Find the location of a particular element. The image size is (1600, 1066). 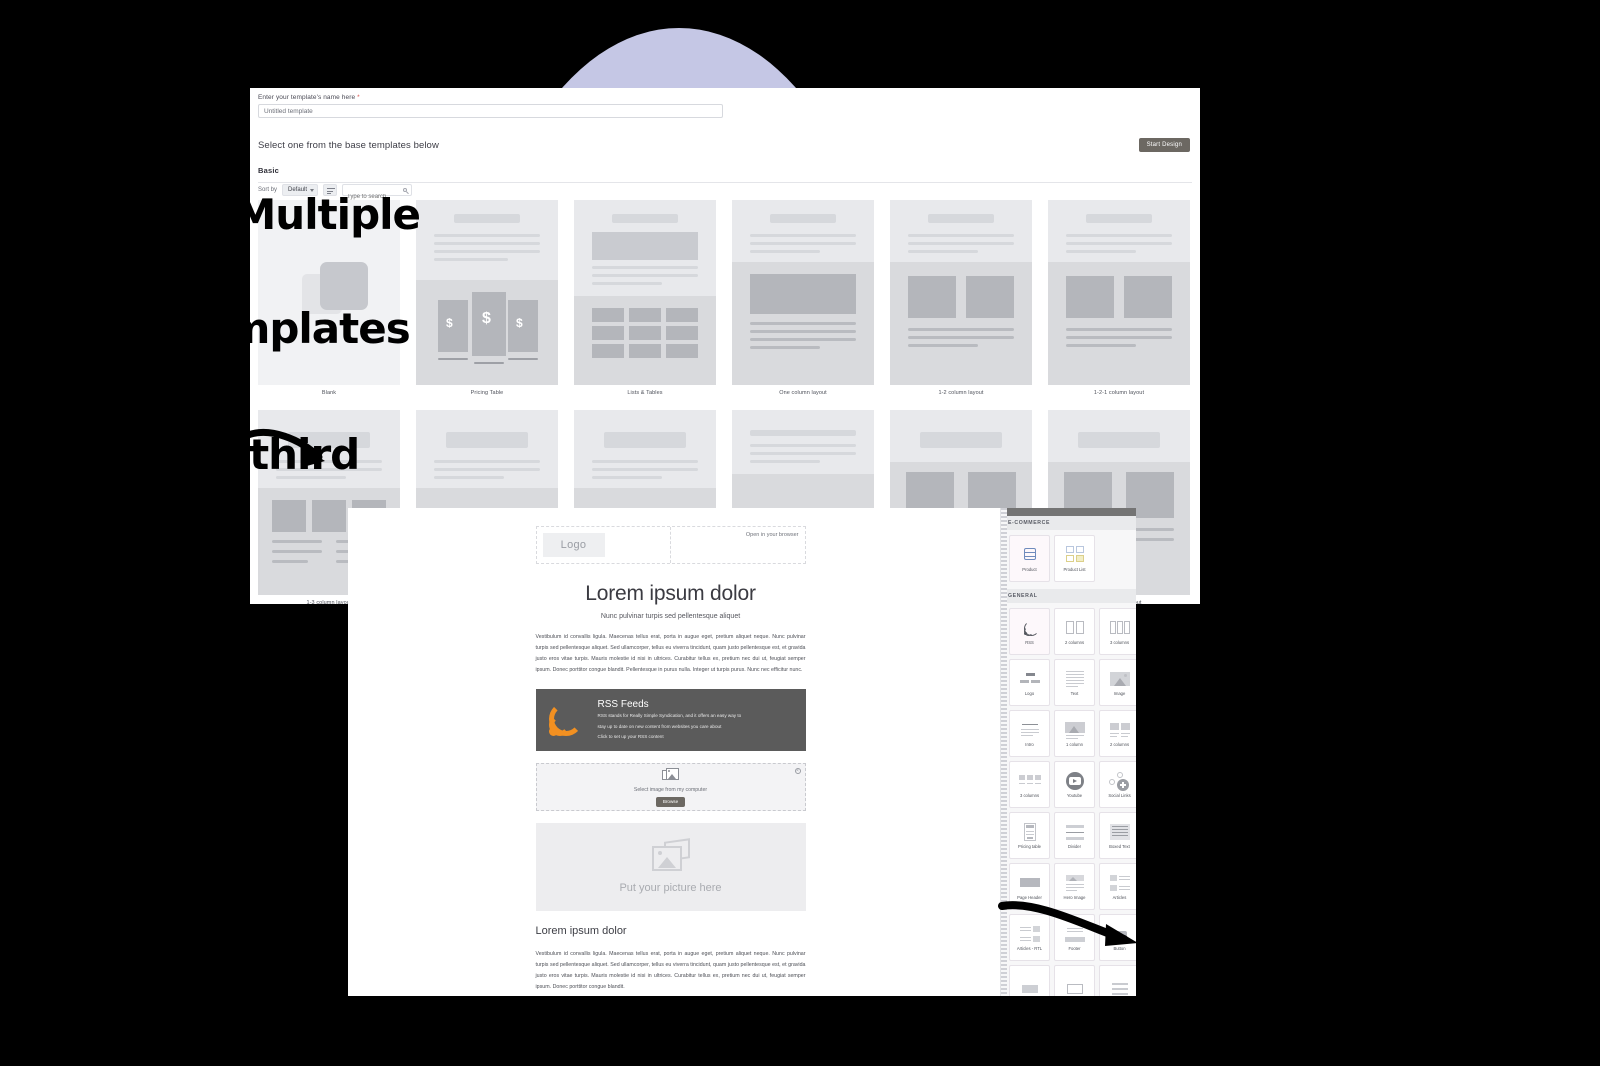

email-header-left: Logo is located at coordinates (604, 545).